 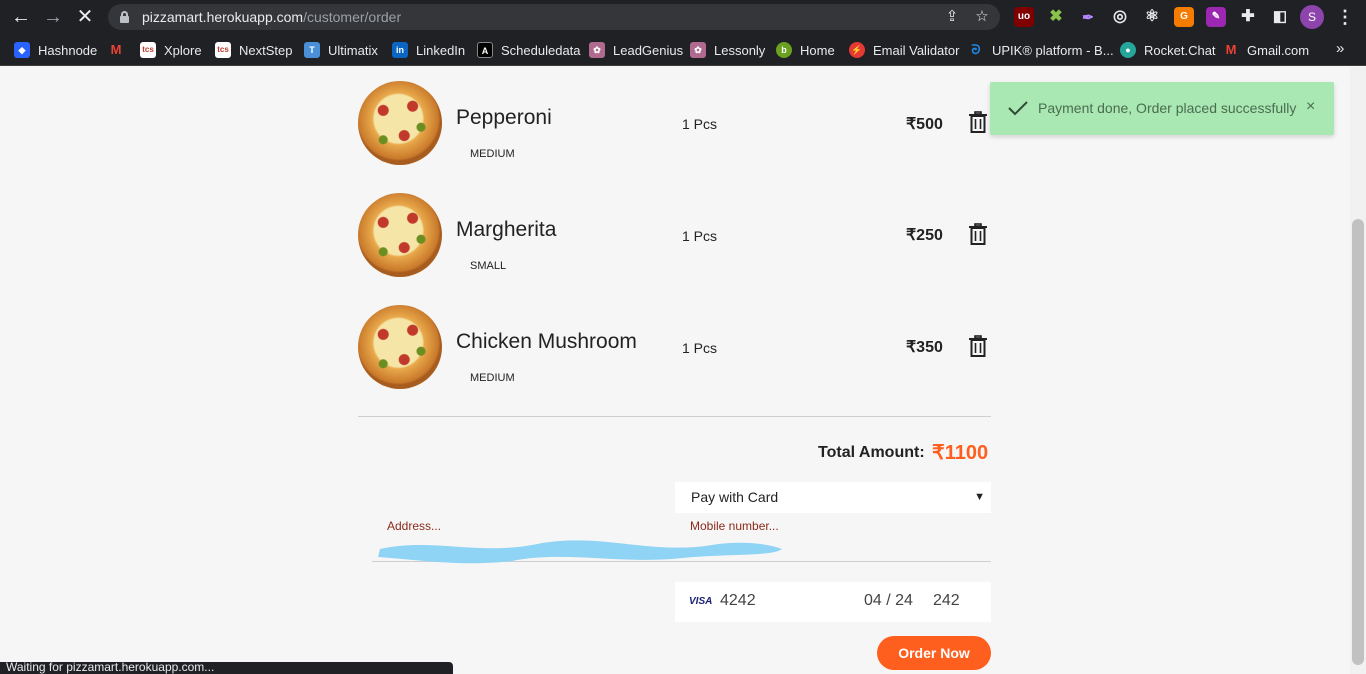 What do you see at coordinates (1184, 17) in the screenshot?
I see `grammarly-extension-icon: G` at bounding box center [1184, 17].